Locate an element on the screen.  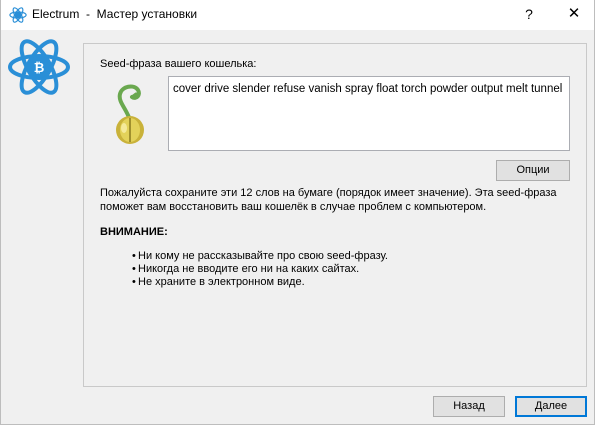
electrum-logo-icon: ₿ is located at coordinates (39, 67).